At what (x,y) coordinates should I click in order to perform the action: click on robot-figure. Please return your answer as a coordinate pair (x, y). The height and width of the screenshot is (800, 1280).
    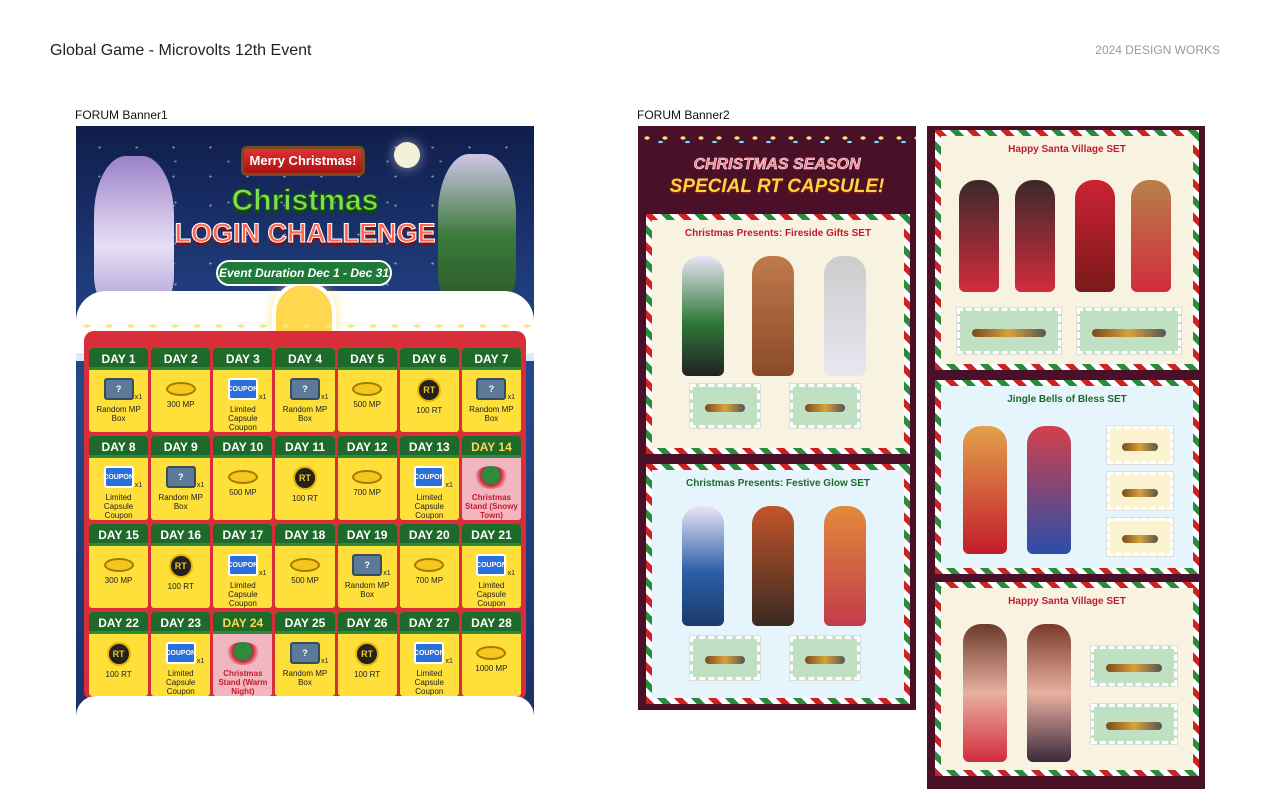
    Looking at the image, I should click on (773, 316).